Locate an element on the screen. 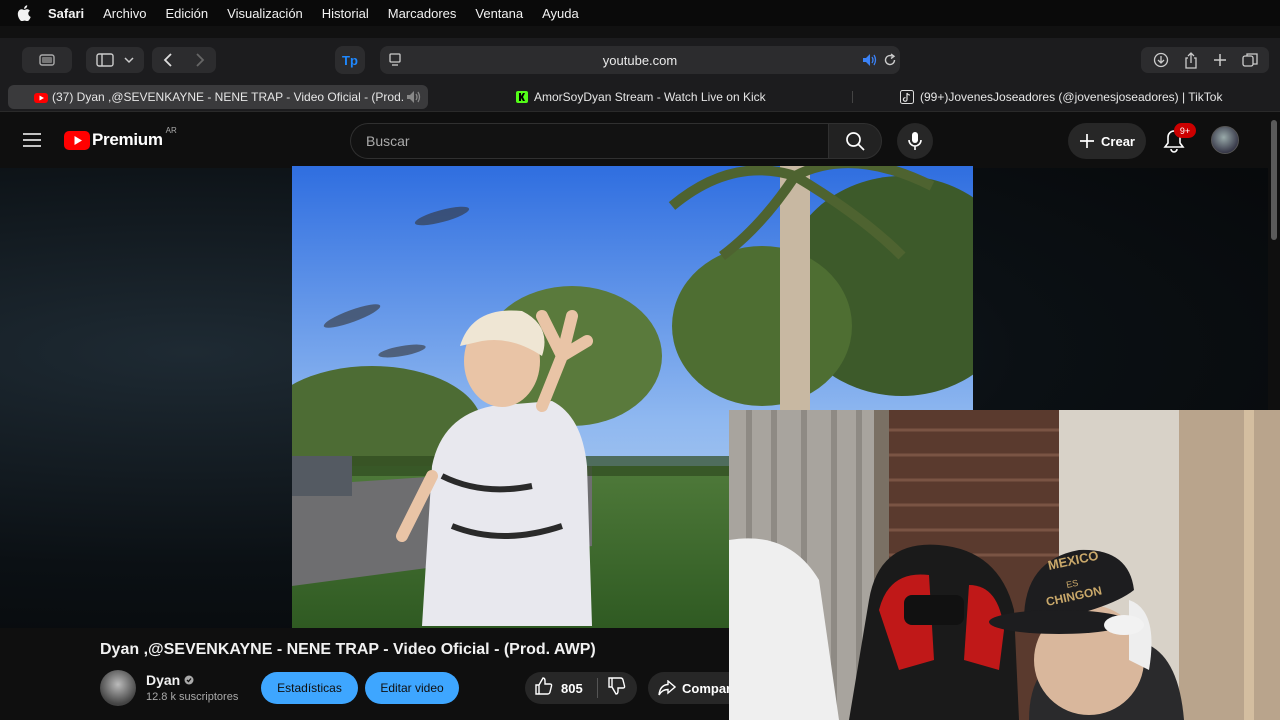  youtube-header: Premium AR Buscar Crear 9+ is located at coordinates (634, 140).